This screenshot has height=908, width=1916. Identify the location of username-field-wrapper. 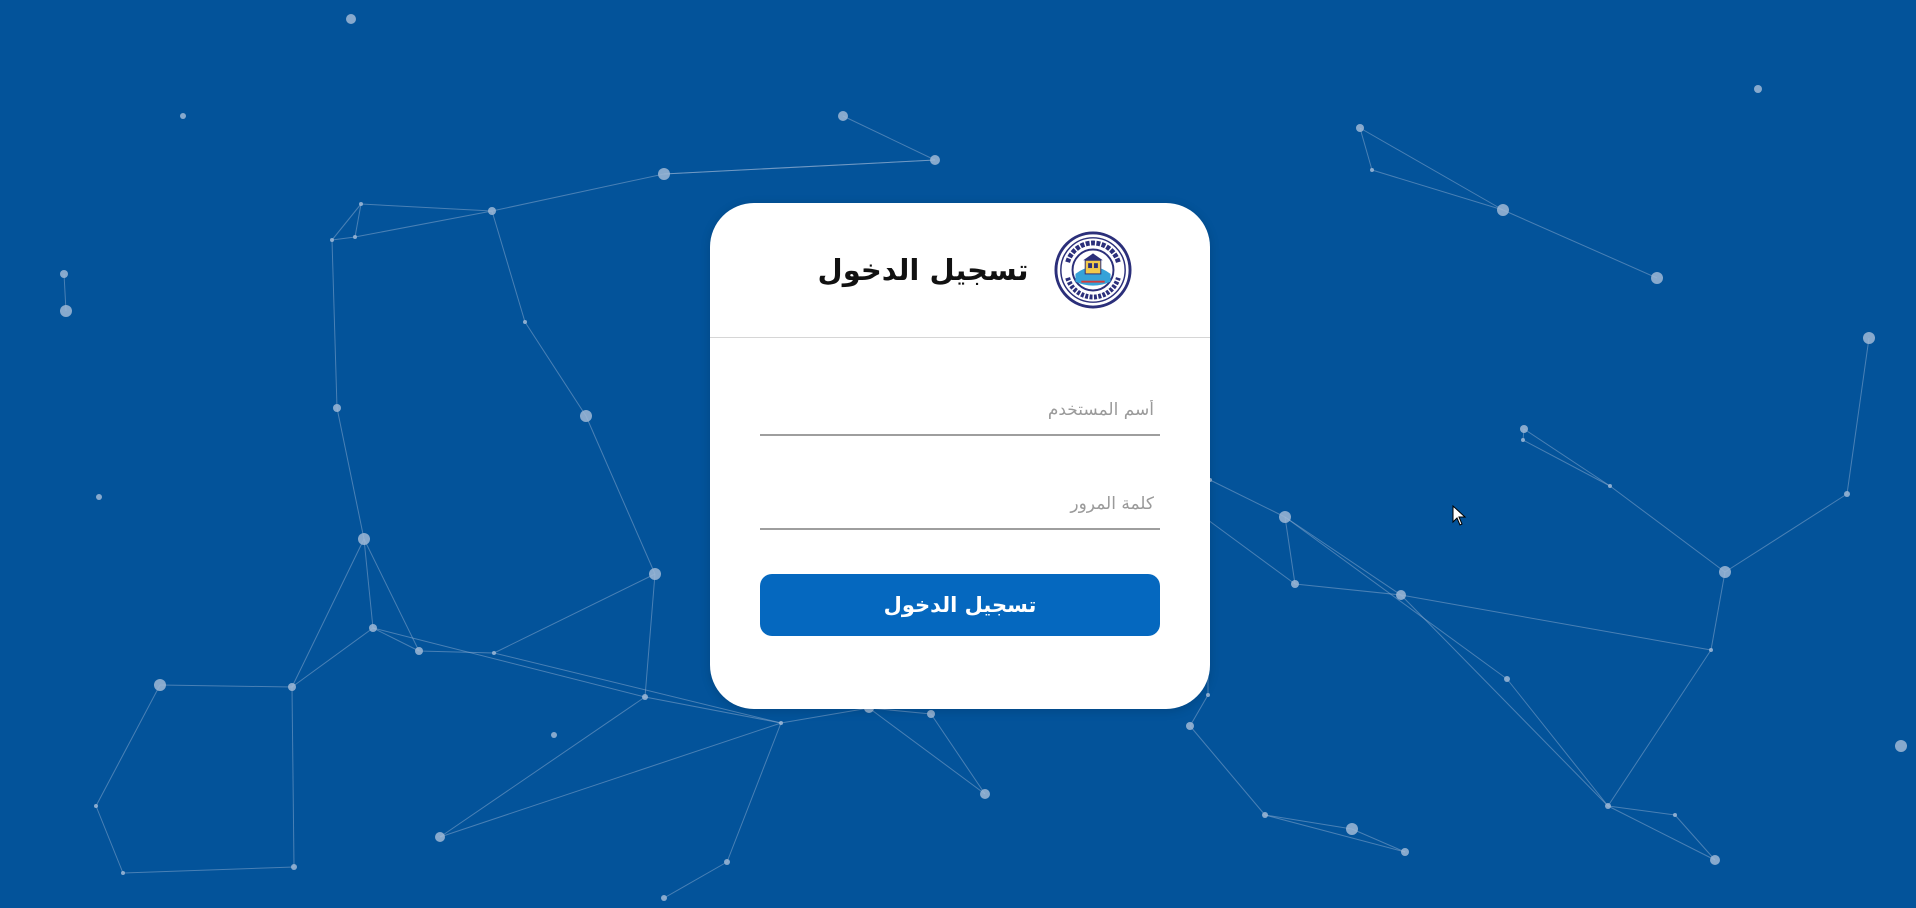
(960, 411).